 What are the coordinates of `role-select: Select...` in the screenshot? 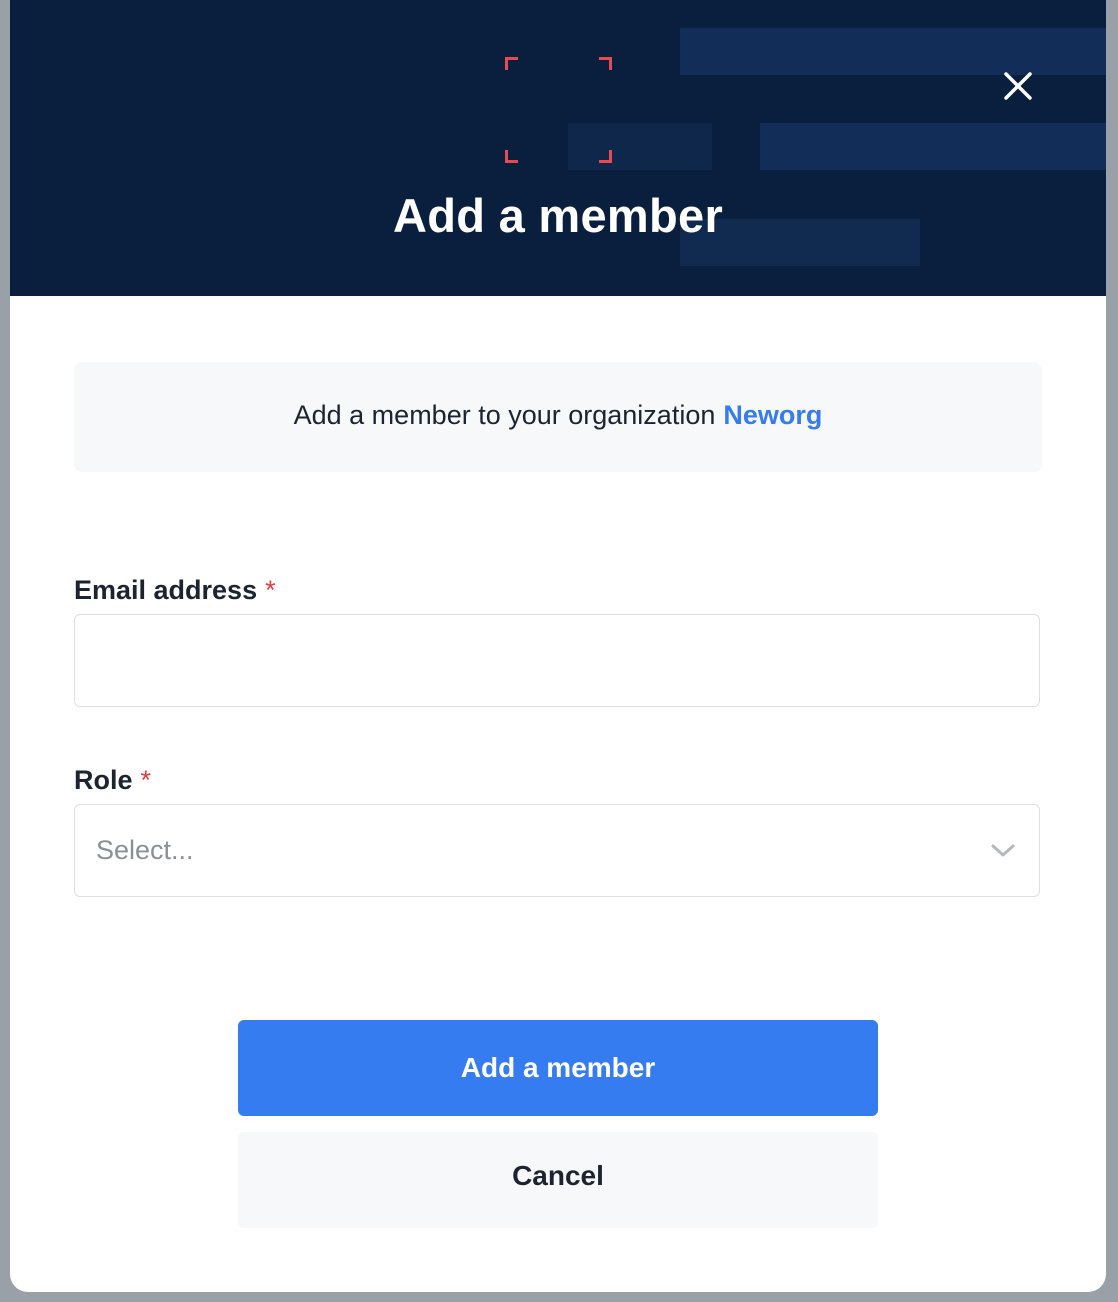 It's located at (557, 850).